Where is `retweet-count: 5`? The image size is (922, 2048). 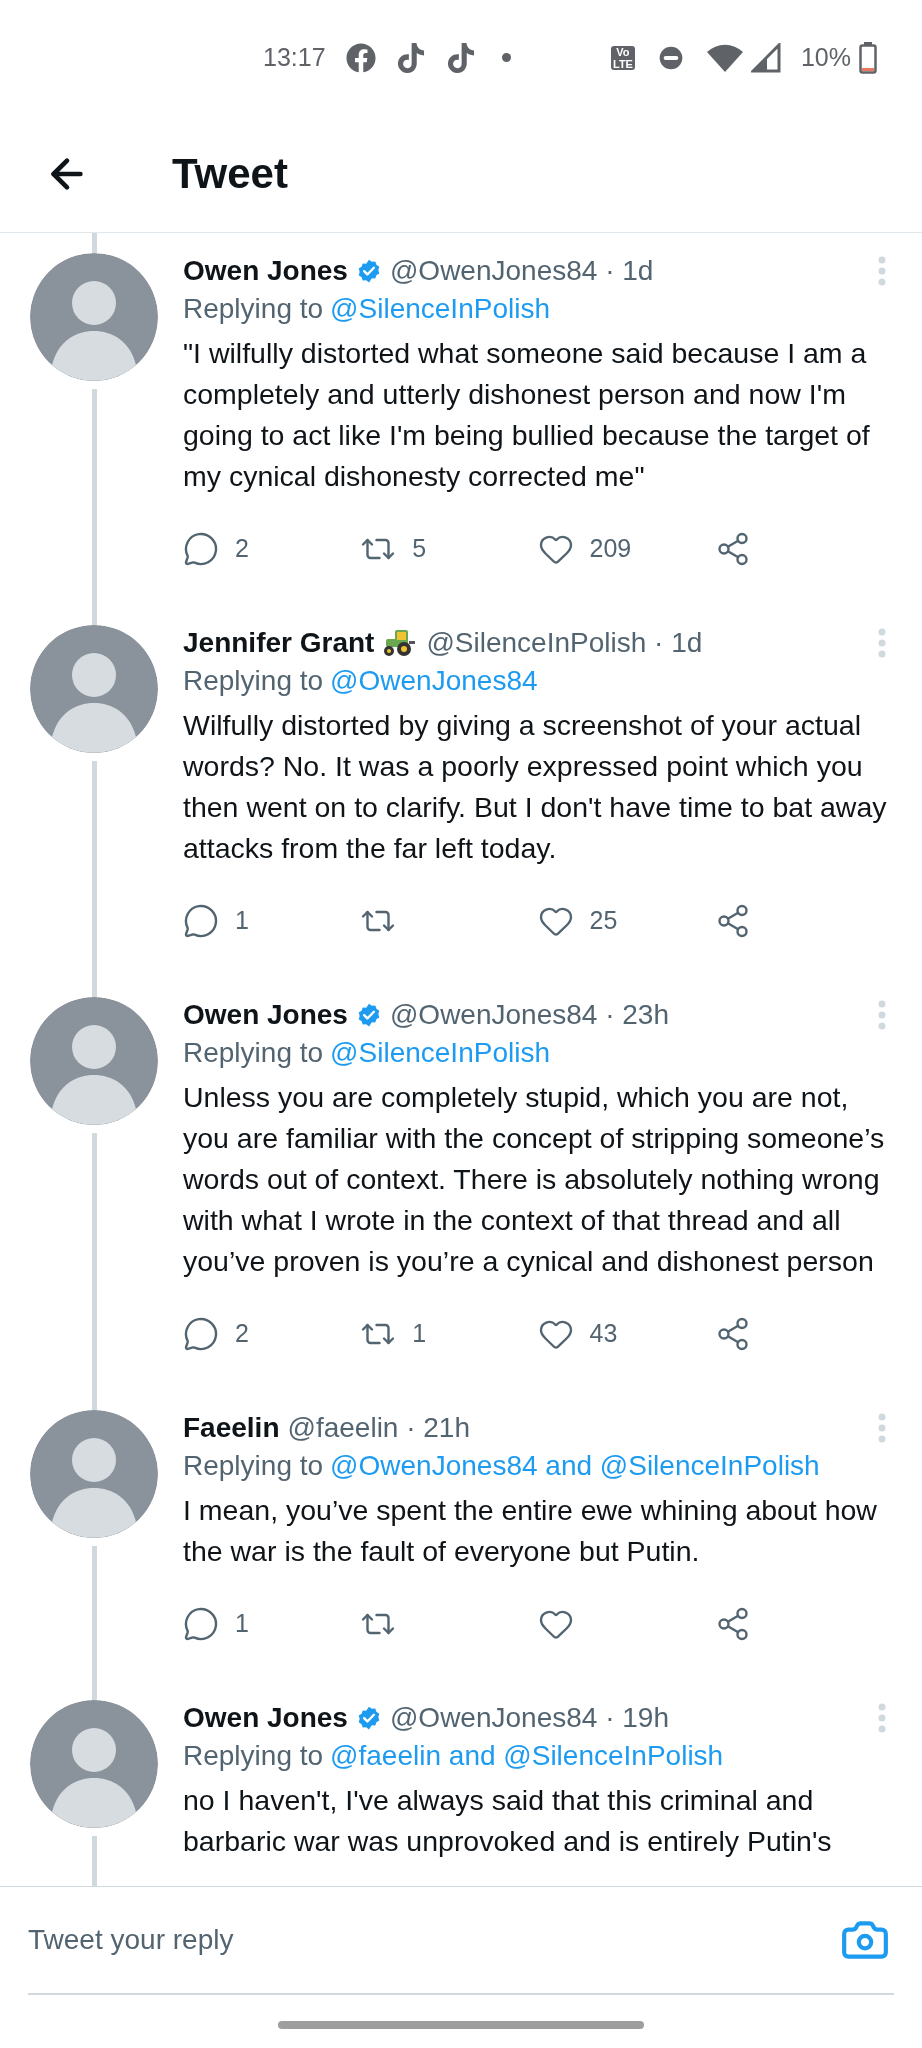
retweet-count: 5 is located at coordinates (419, 549).